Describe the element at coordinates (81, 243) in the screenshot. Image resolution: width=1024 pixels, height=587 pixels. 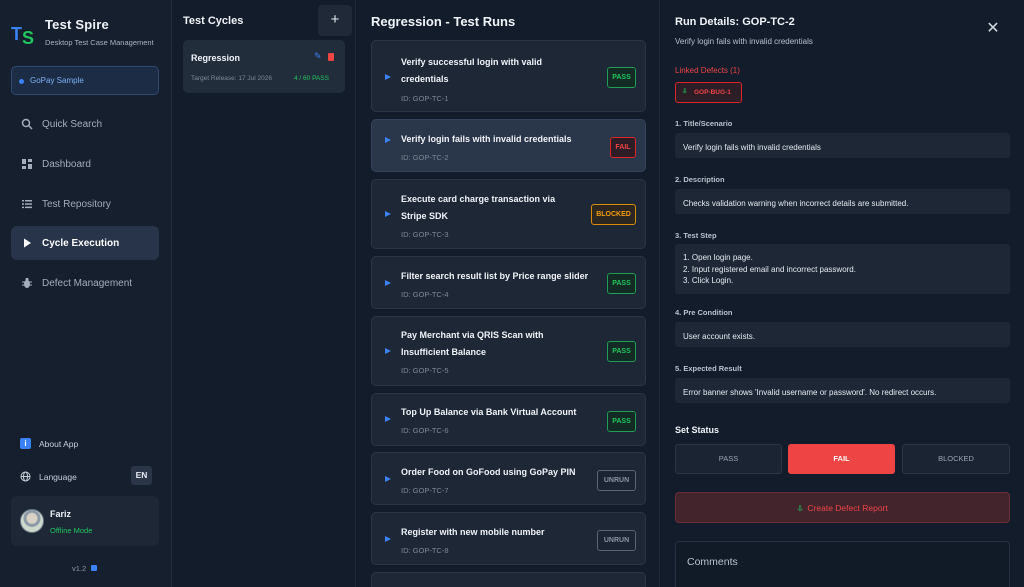
I see `nav-label: Cycle Execution` at that location.